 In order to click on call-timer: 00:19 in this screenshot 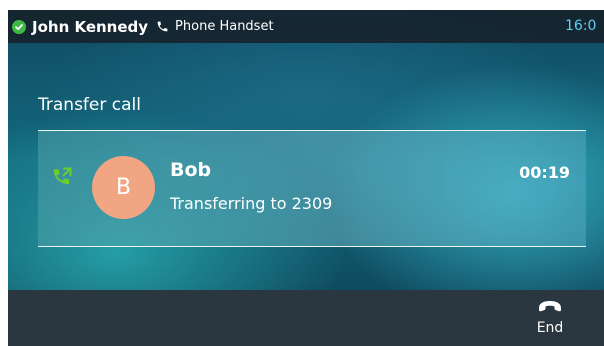, I will do `click(544, 172)`.